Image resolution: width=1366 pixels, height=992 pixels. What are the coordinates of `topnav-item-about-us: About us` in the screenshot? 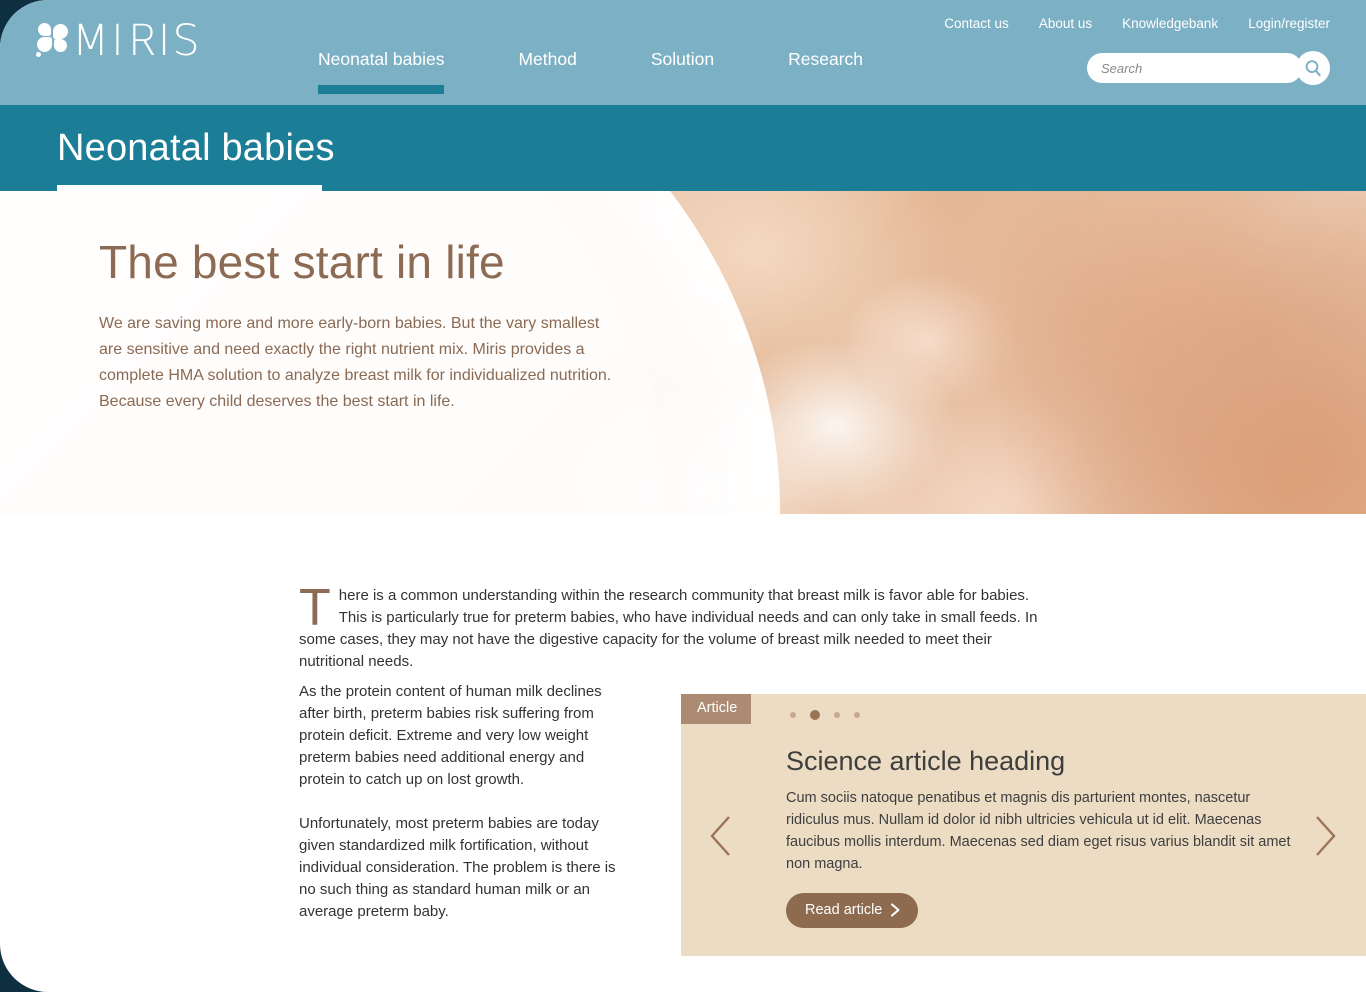 It's located at (1065, 23).